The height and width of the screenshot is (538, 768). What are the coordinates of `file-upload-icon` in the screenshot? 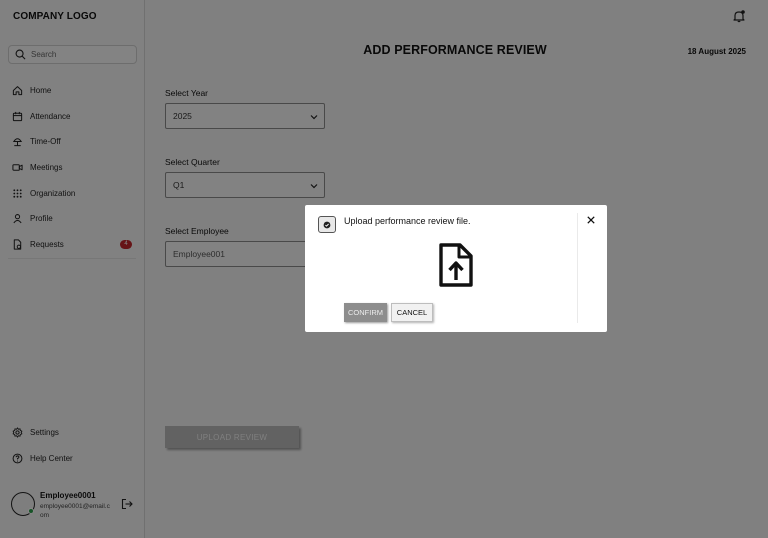 It's located at (456, 265).